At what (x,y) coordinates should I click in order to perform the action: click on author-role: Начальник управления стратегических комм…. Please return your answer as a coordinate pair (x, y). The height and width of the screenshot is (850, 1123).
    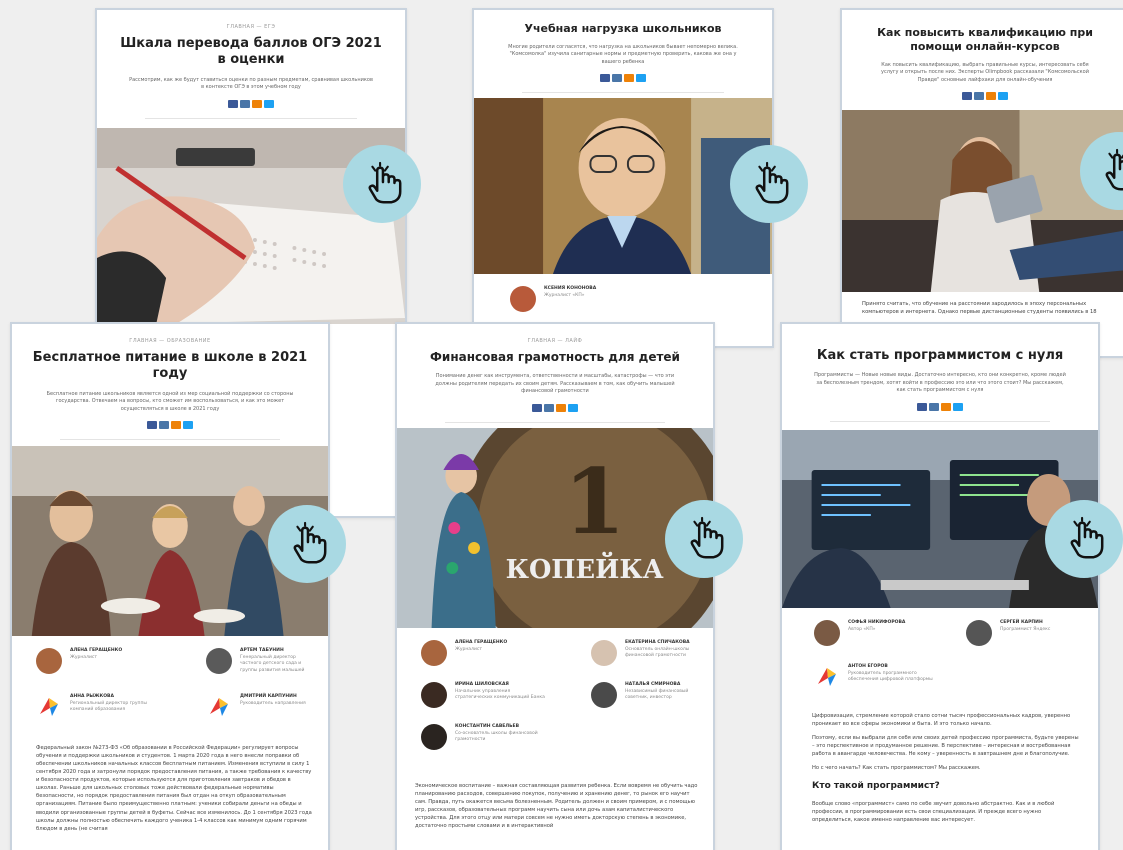
    Looking at the image, I should click on (500, 695).